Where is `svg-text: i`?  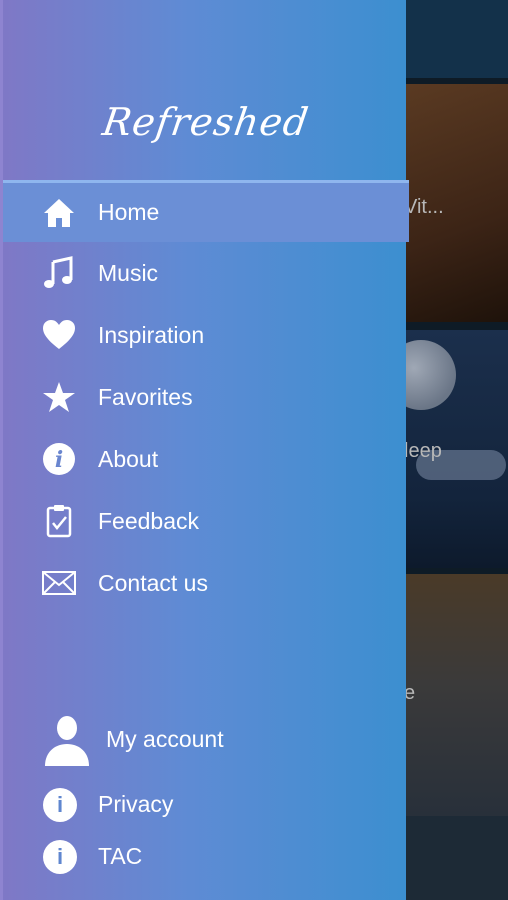 svg-text: i is located at coordinates (59, 460).